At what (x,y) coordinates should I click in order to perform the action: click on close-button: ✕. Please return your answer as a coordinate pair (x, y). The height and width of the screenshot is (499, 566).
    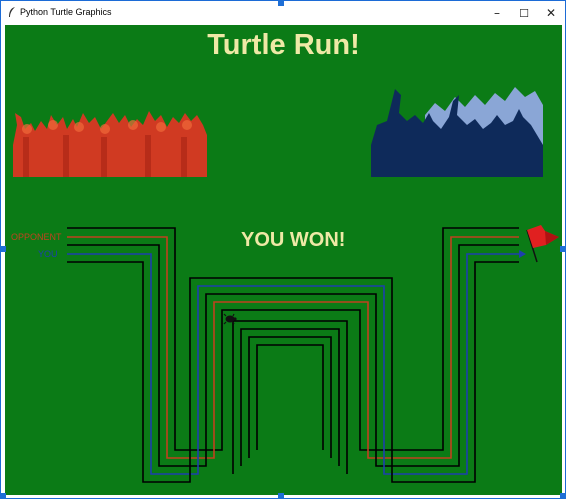
    Looking at the image, I should click on (551, 13).